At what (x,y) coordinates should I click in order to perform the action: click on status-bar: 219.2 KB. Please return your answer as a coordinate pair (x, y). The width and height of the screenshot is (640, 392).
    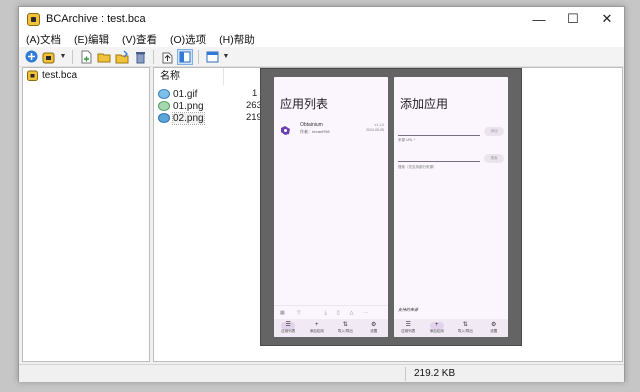
    Looking at the image, I should click on (321, 373).